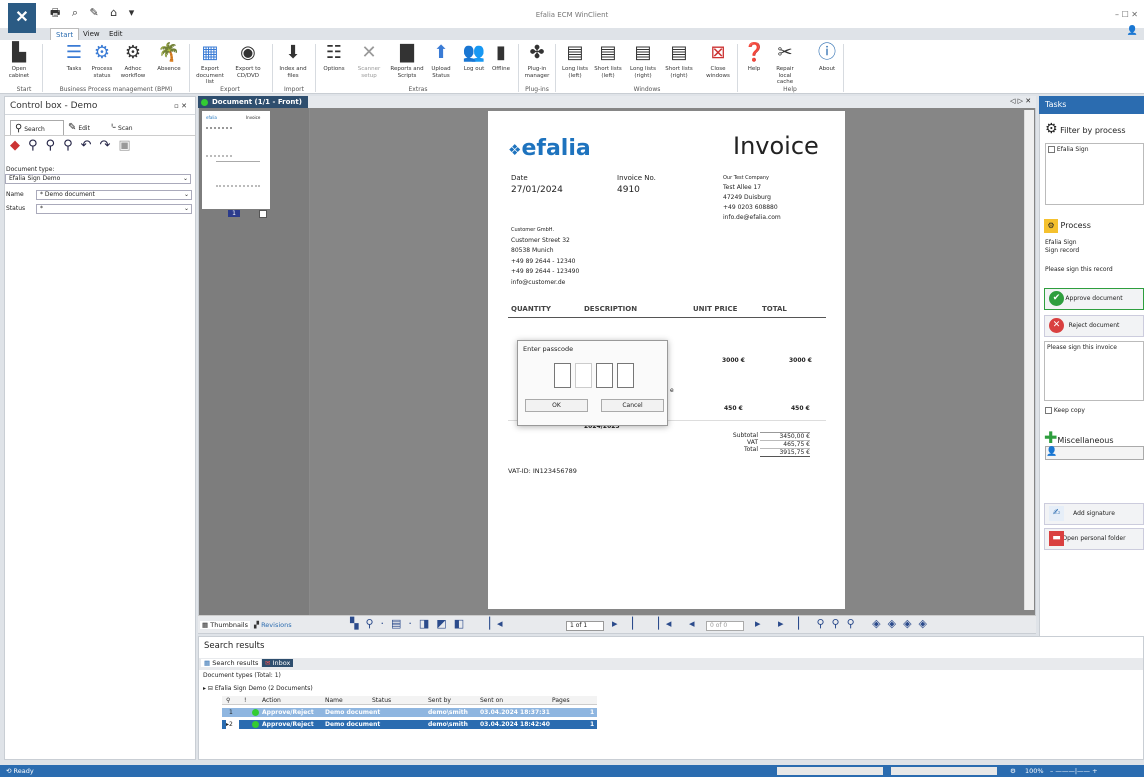 The height and width of the screenshot is (777, 1144). Describe the element at coordinates (656, 623) in the screenshot. I see `page-nav-right: ▸▕ ▕◂ ◂` at that location.